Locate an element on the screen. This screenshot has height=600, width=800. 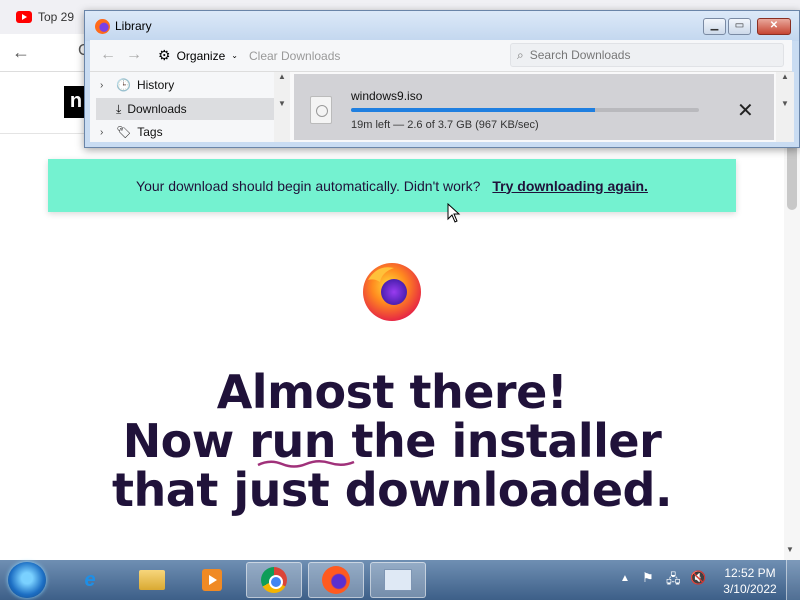
clock-time: 12:52 PM is located at coordinates (750, 573).